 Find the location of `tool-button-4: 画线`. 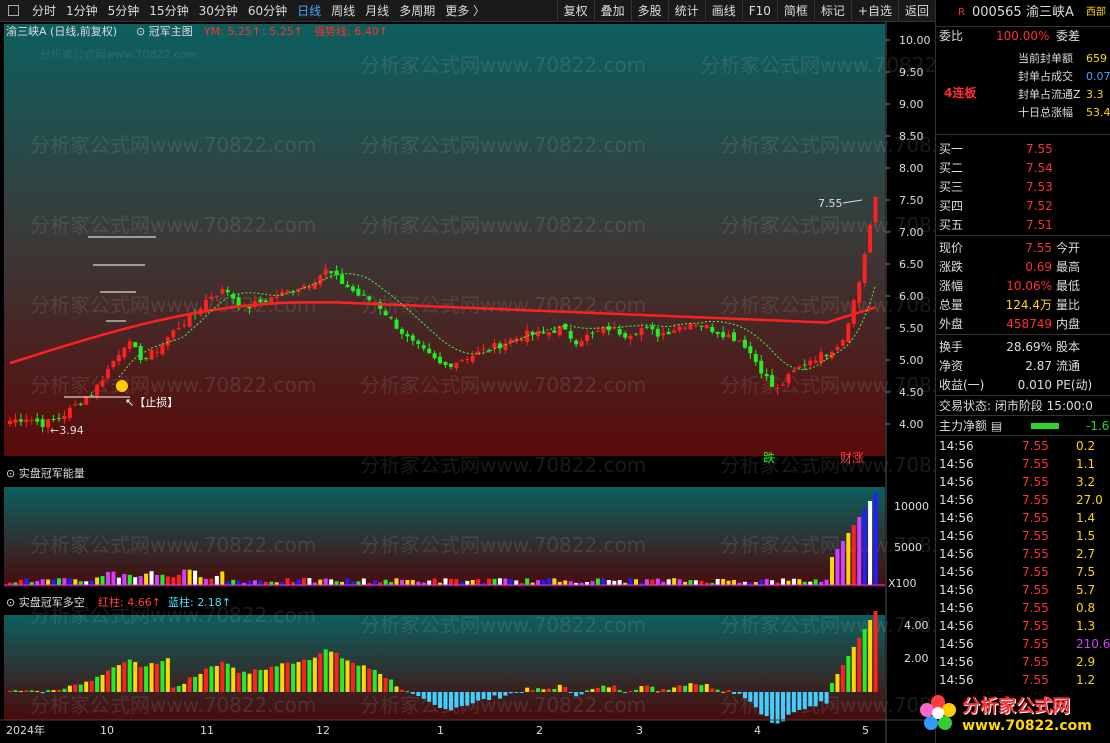

tool-button-4: 画线 is located at coordinates (723, 11).